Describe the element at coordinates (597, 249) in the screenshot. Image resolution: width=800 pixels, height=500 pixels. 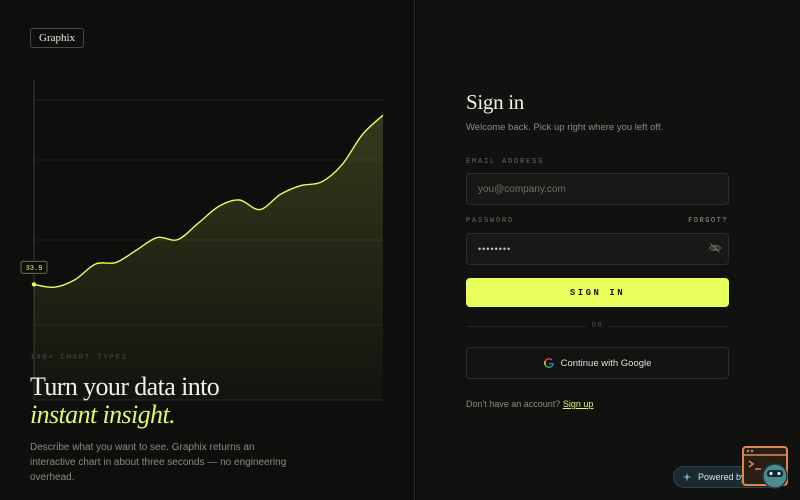
I see `password-input` at that location.